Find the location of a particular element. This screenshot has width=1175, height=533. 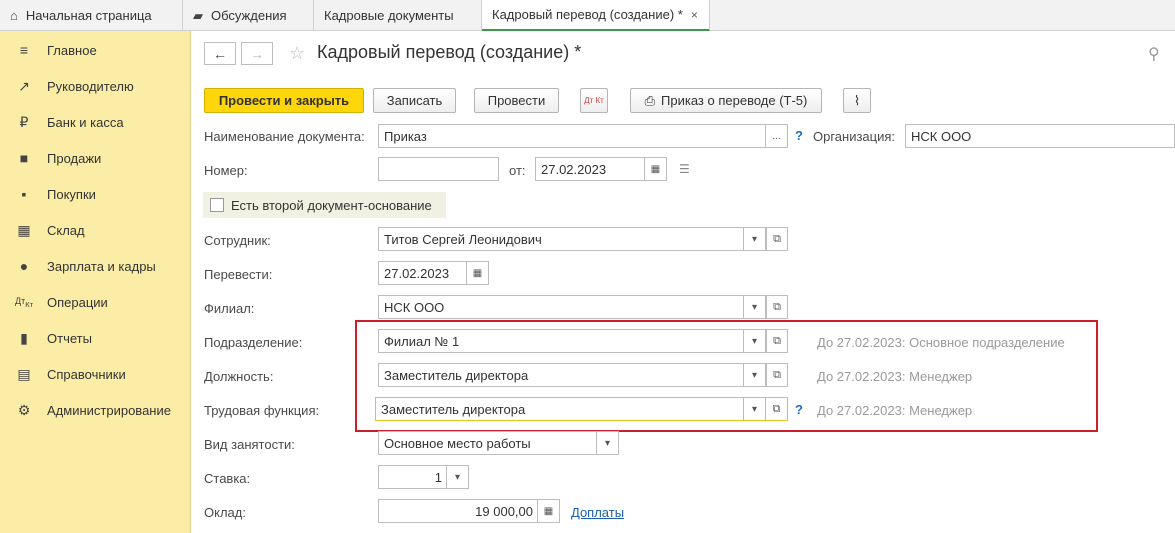

sidebar-item-catalogs: ▤ Справочники is located at coordinates (95, 374).